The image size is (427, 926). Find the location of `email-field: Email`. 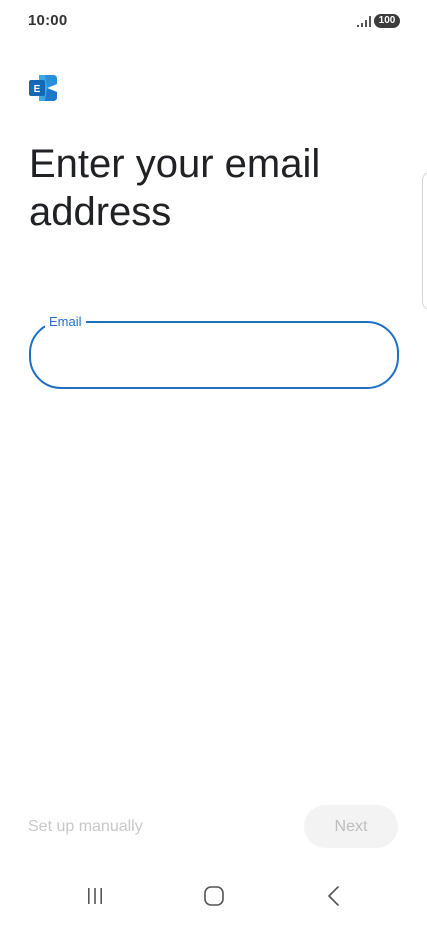

email-field: Email is located at coordinates (214, 351).